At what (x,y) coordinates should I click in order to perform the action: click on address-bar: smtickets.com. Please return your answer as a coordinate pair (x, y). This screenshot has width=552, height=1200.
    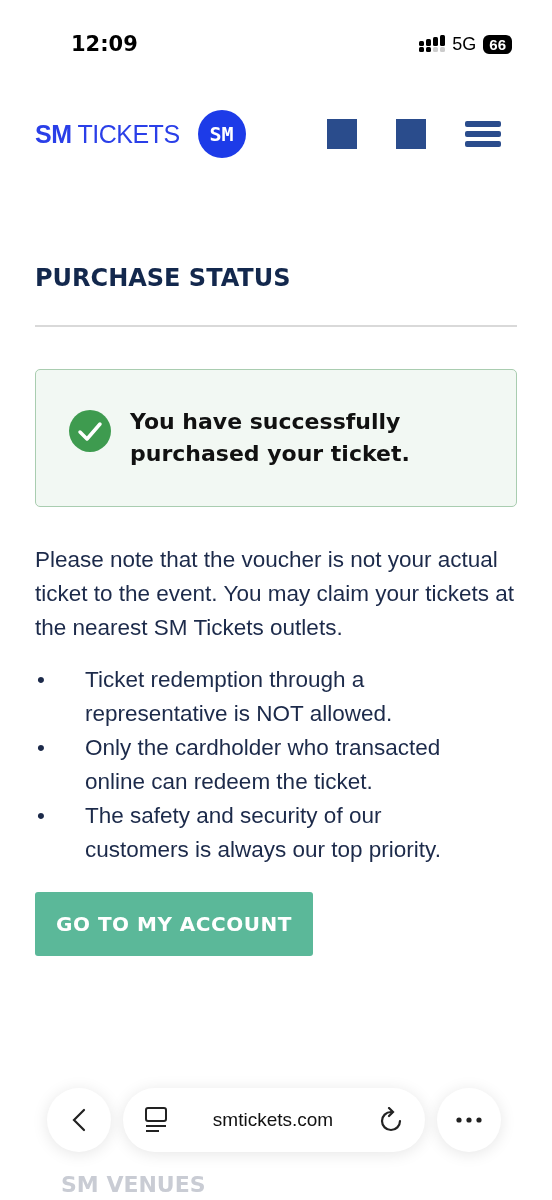
    Looking at the image, I should click on (274, 1120).